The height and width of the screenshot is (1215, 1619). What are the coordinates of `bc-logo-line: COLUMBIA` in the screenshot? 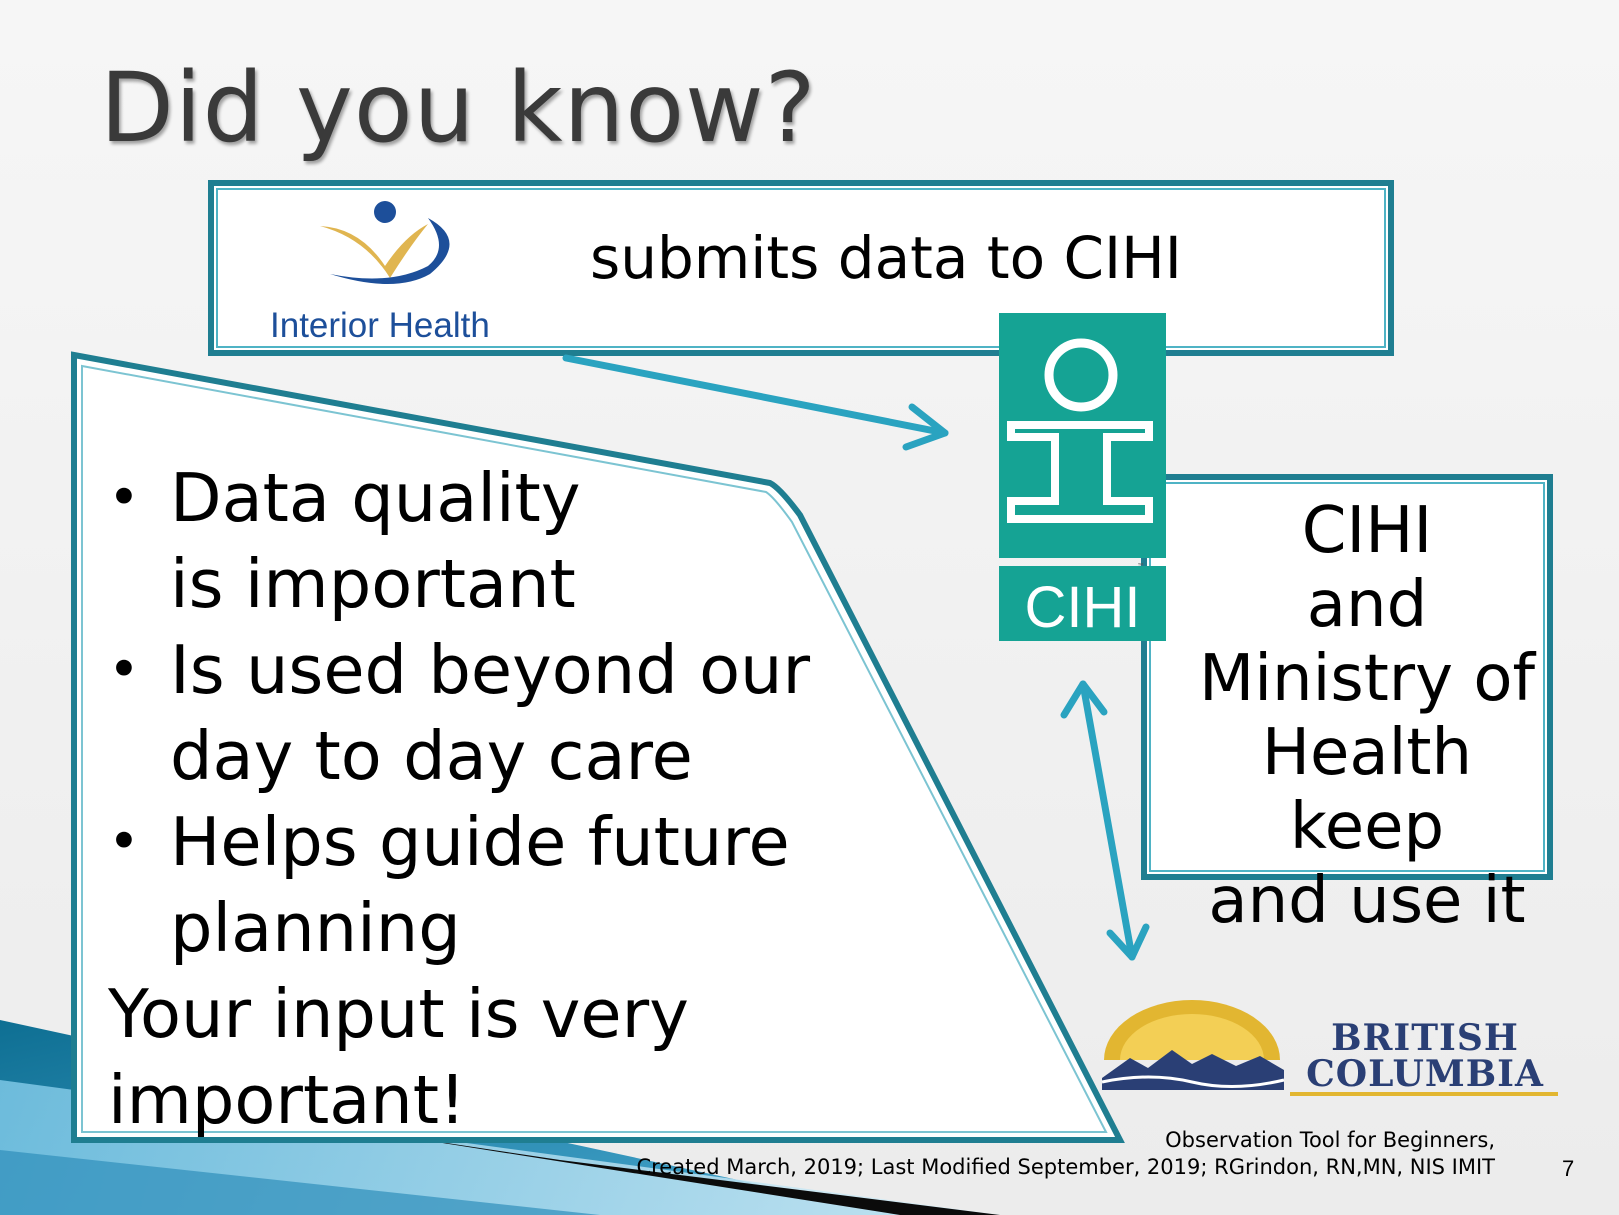 It's located at (1425, 1074).